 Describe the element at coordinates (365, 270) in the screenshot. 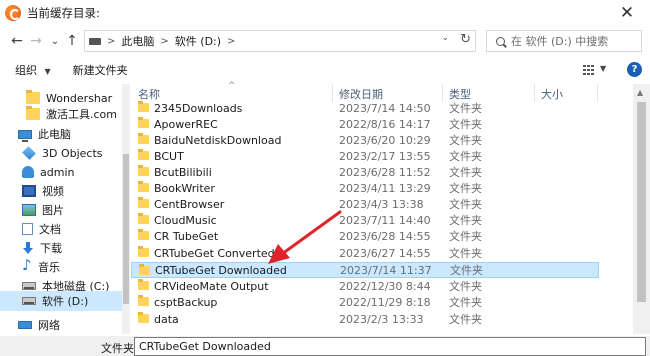

I see `list-item-selected: CRTubeGet Downloaded 2023/7/14 11:37 文件夹` at that location.